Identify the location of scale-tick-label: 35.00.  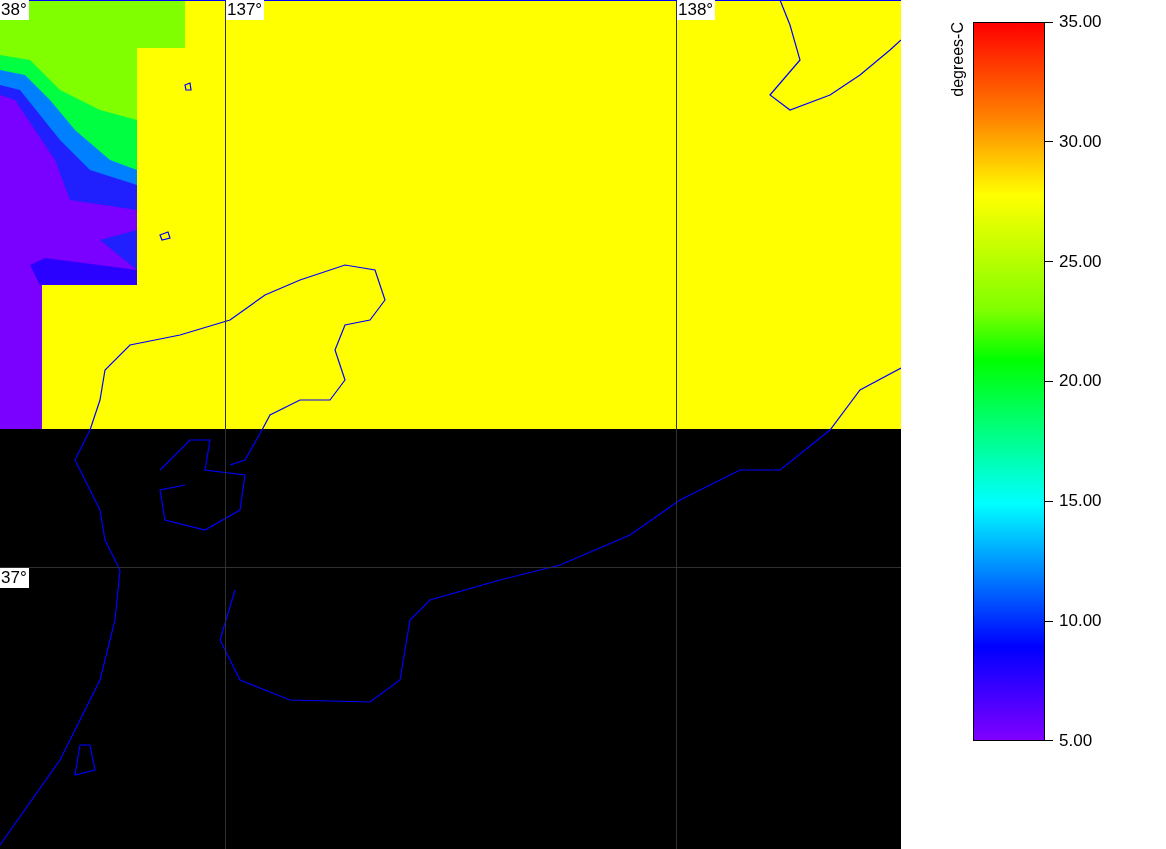
(1080, 22).